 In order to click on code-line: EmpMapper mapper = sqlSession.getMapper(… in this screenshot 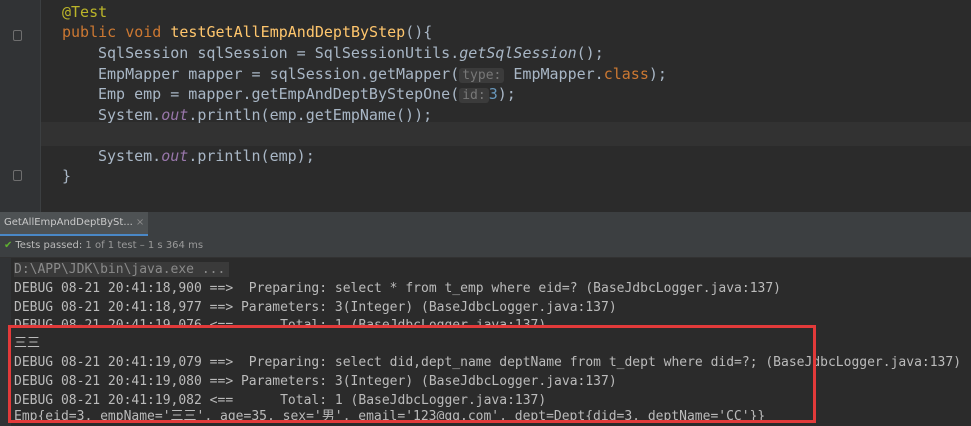, I will do `click(382, 74)`.